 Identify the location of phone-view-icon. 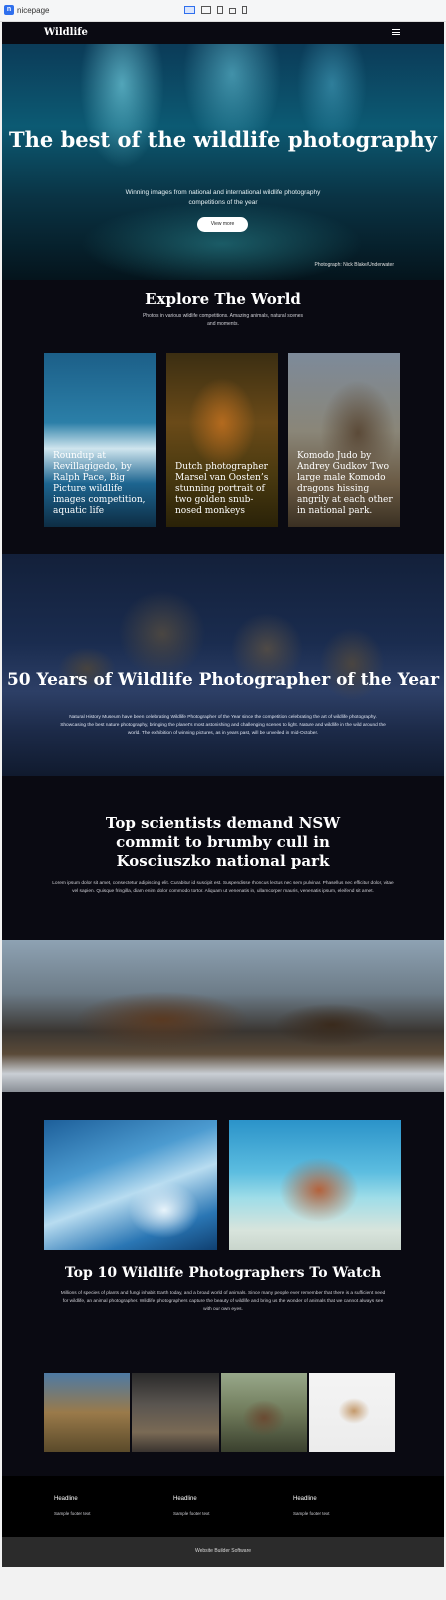
(244, 10).